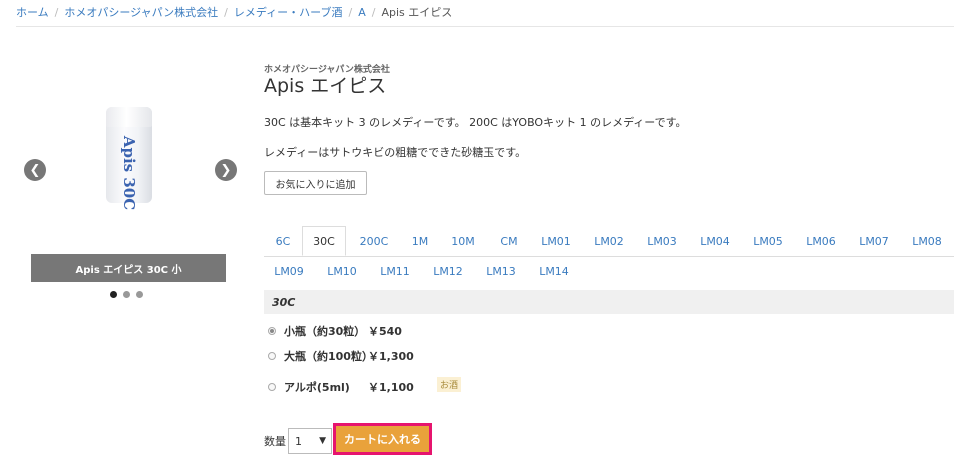 Image resolution: width=954 pixels, height=466 pixels. Describe the element at coordinates (391, 387) in the screenshot. I see `option-price: ￥1,100` at that location.